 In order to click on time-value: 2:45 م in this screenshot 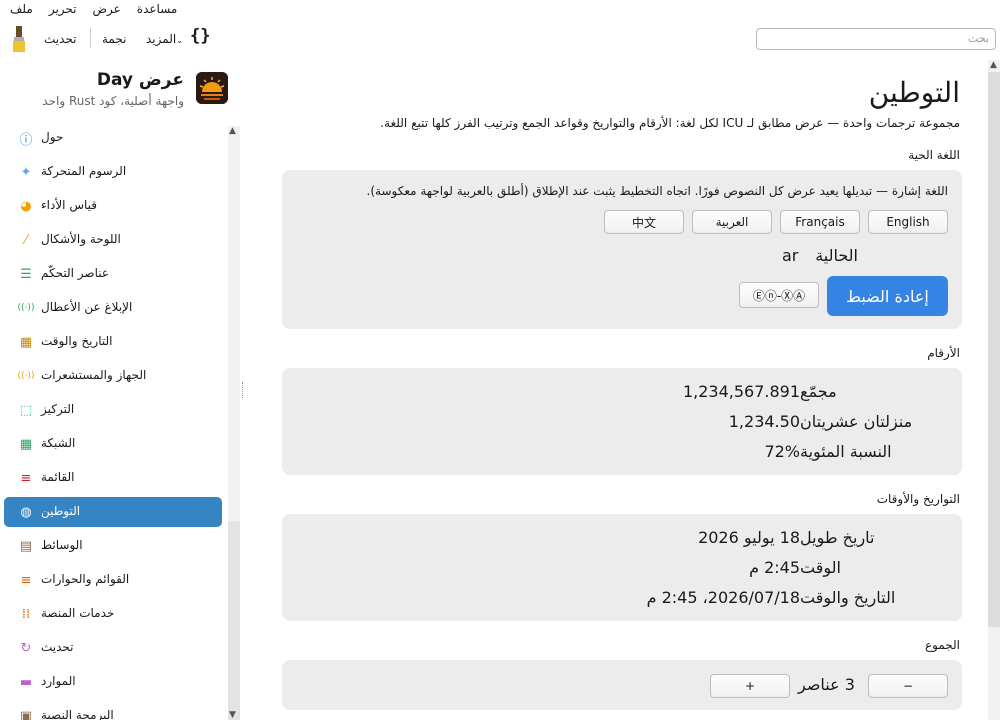, I will do `click(774, 567)`.